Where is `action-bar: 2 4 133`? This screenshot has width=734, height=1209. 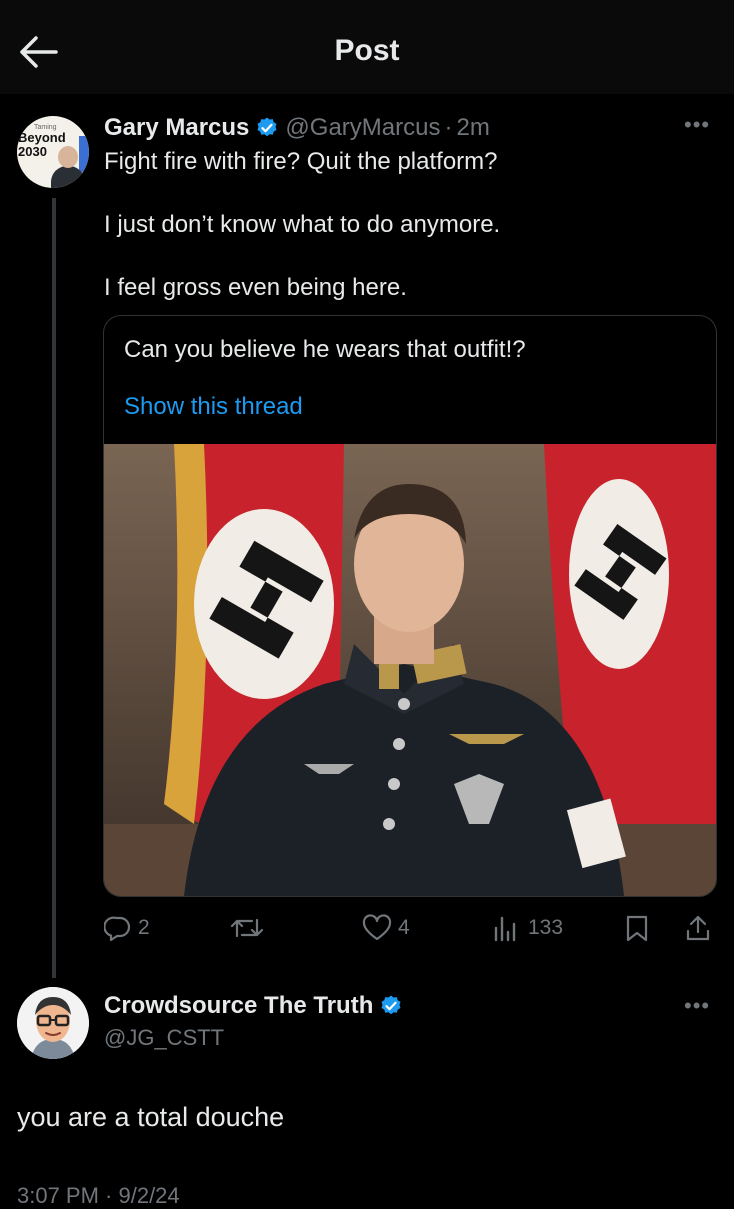 action-bar: 2 4 133 is located at coordinates (410, 928).